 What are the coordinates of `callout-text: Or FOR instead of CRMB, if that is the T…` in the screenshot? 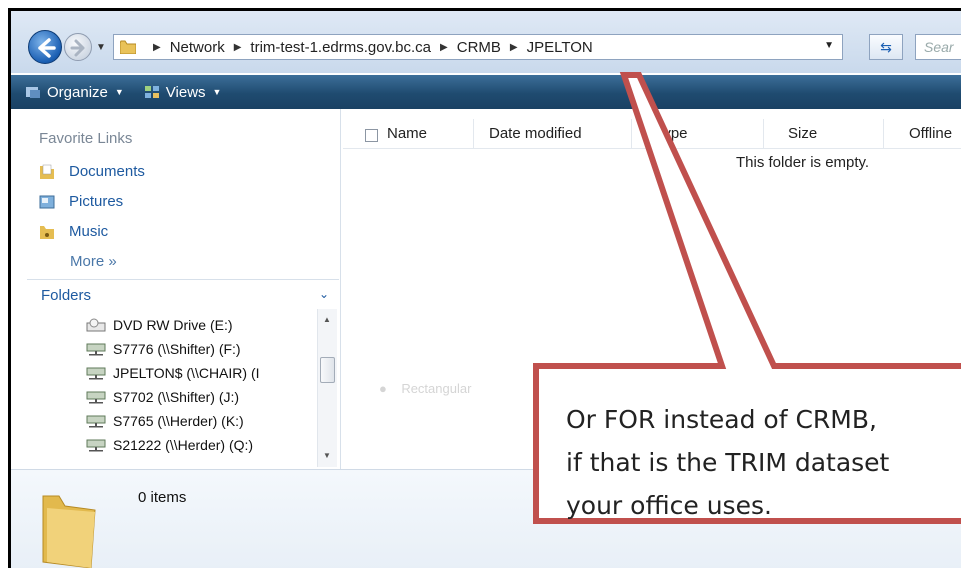 It's located at (727, 462).